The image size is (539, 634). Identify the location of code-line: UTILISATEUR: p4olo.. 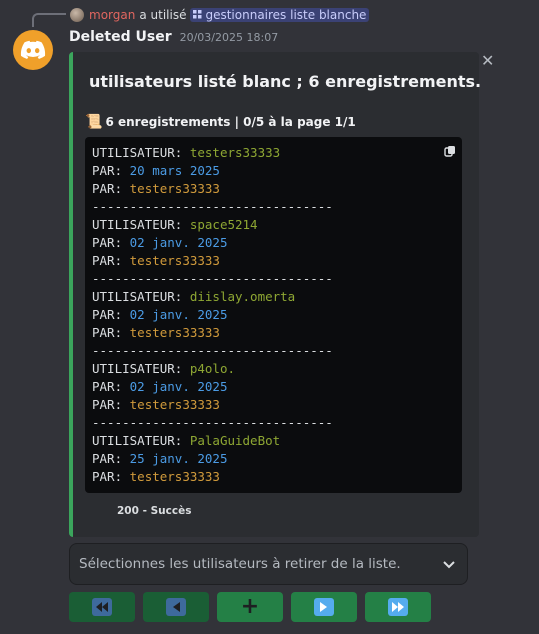
(212, 369).